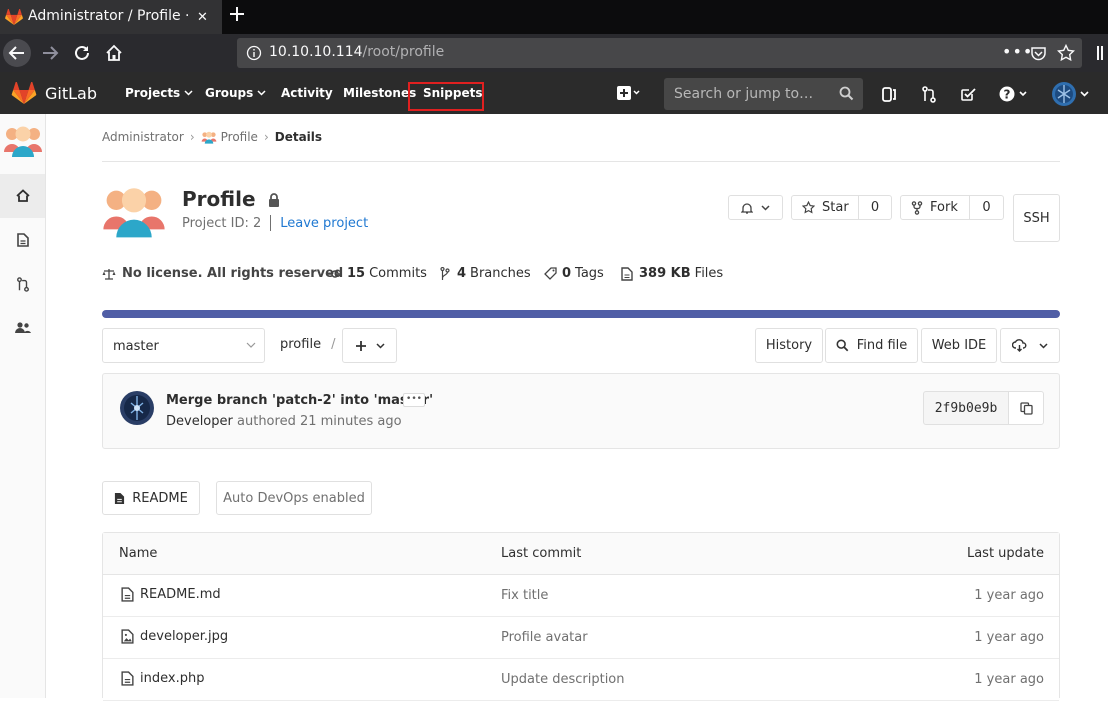  What do you see at coordinates (929, 94) in the screenshot?
I see `merge-requests-icon` at bounding box center [929, 94].